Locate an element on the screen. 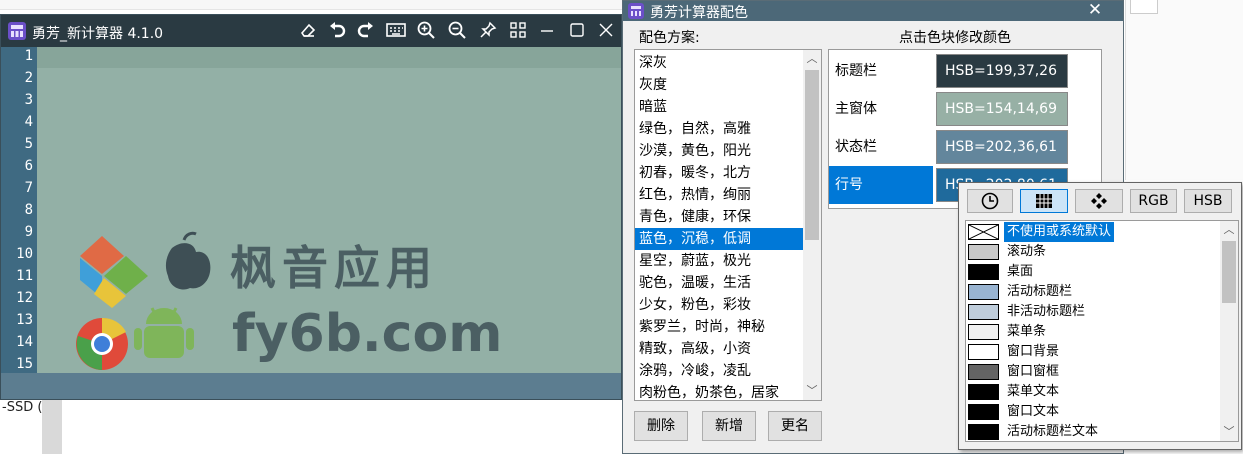  watermark-brand: 枫音应用 is located at coordinates (334, 268).